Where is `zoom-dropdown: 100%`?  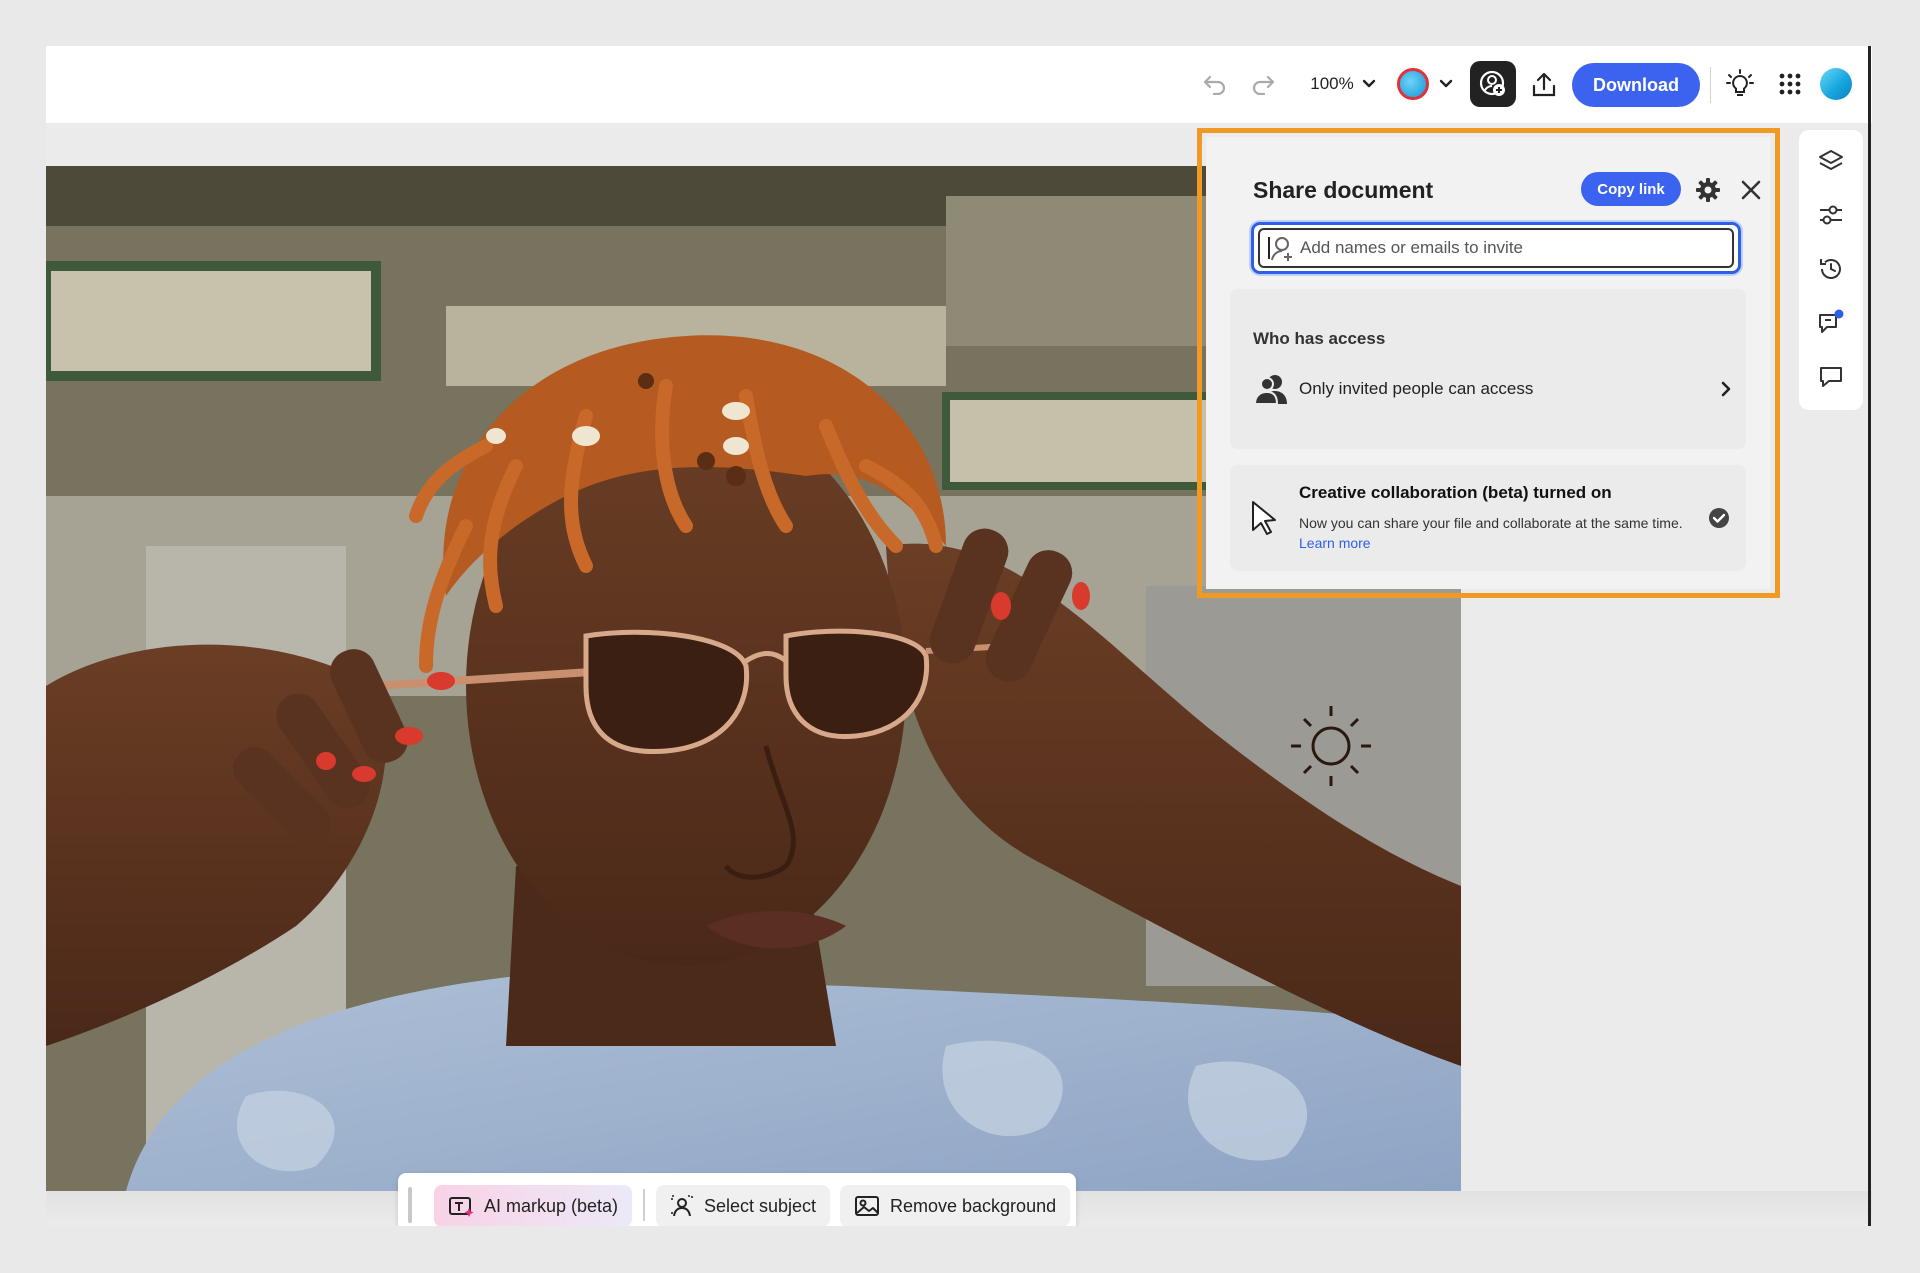
zoom-dropdown: 100% is located at coordinates (1343, 84).